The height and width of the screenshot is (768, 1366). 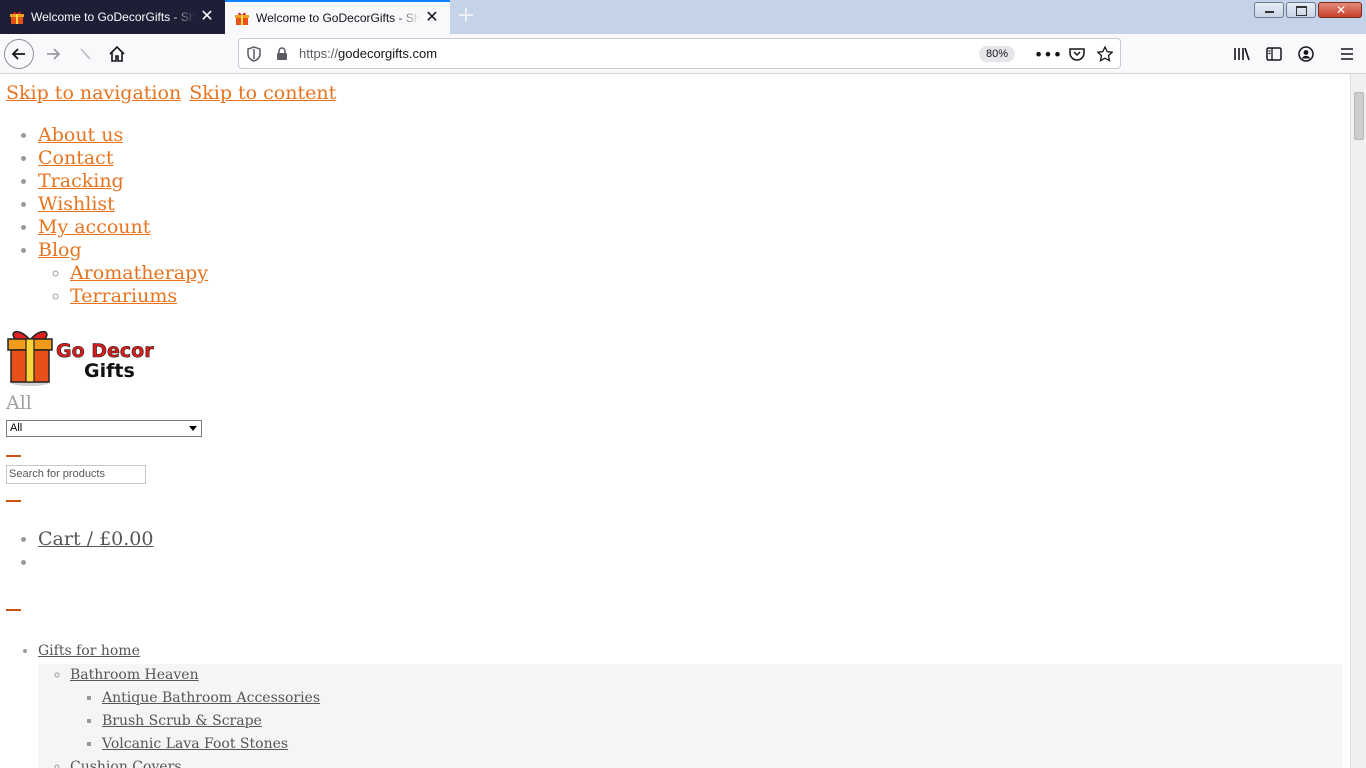 What do you see at coordinates (466, 16) in the screenshot?
I see `new-tab-icon: +` at bounding box center [466, 16].